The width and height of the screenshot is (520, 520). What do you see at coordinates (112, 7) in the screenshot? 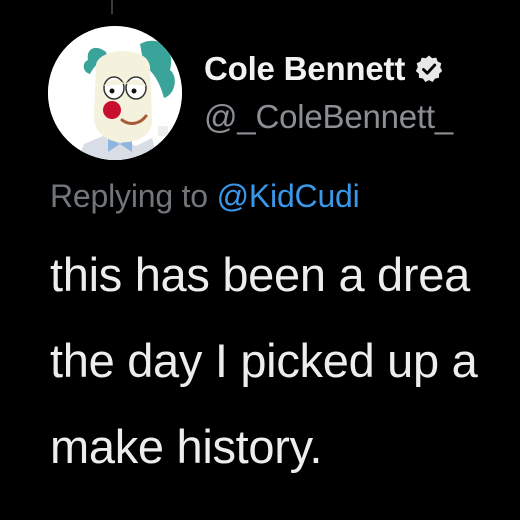
I see `thread-connector-line` at bounding box center [112, 7].